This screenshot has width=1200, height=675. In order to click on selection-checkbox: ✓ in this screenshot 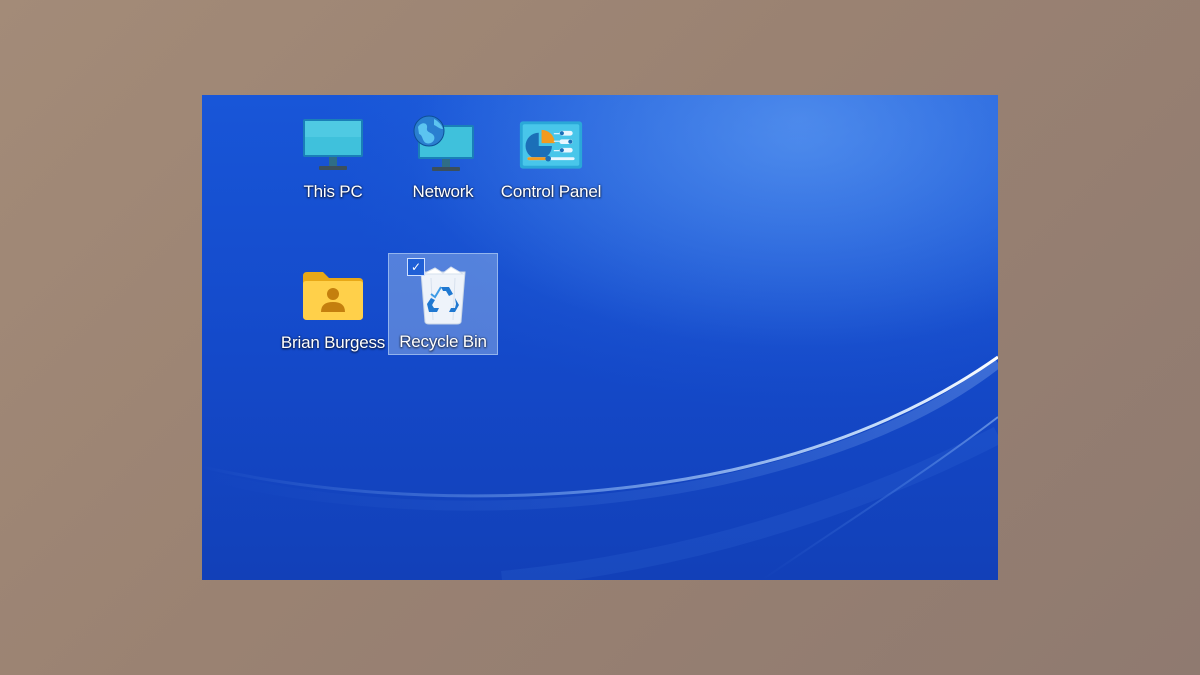, I will do `click(416, 267)`.